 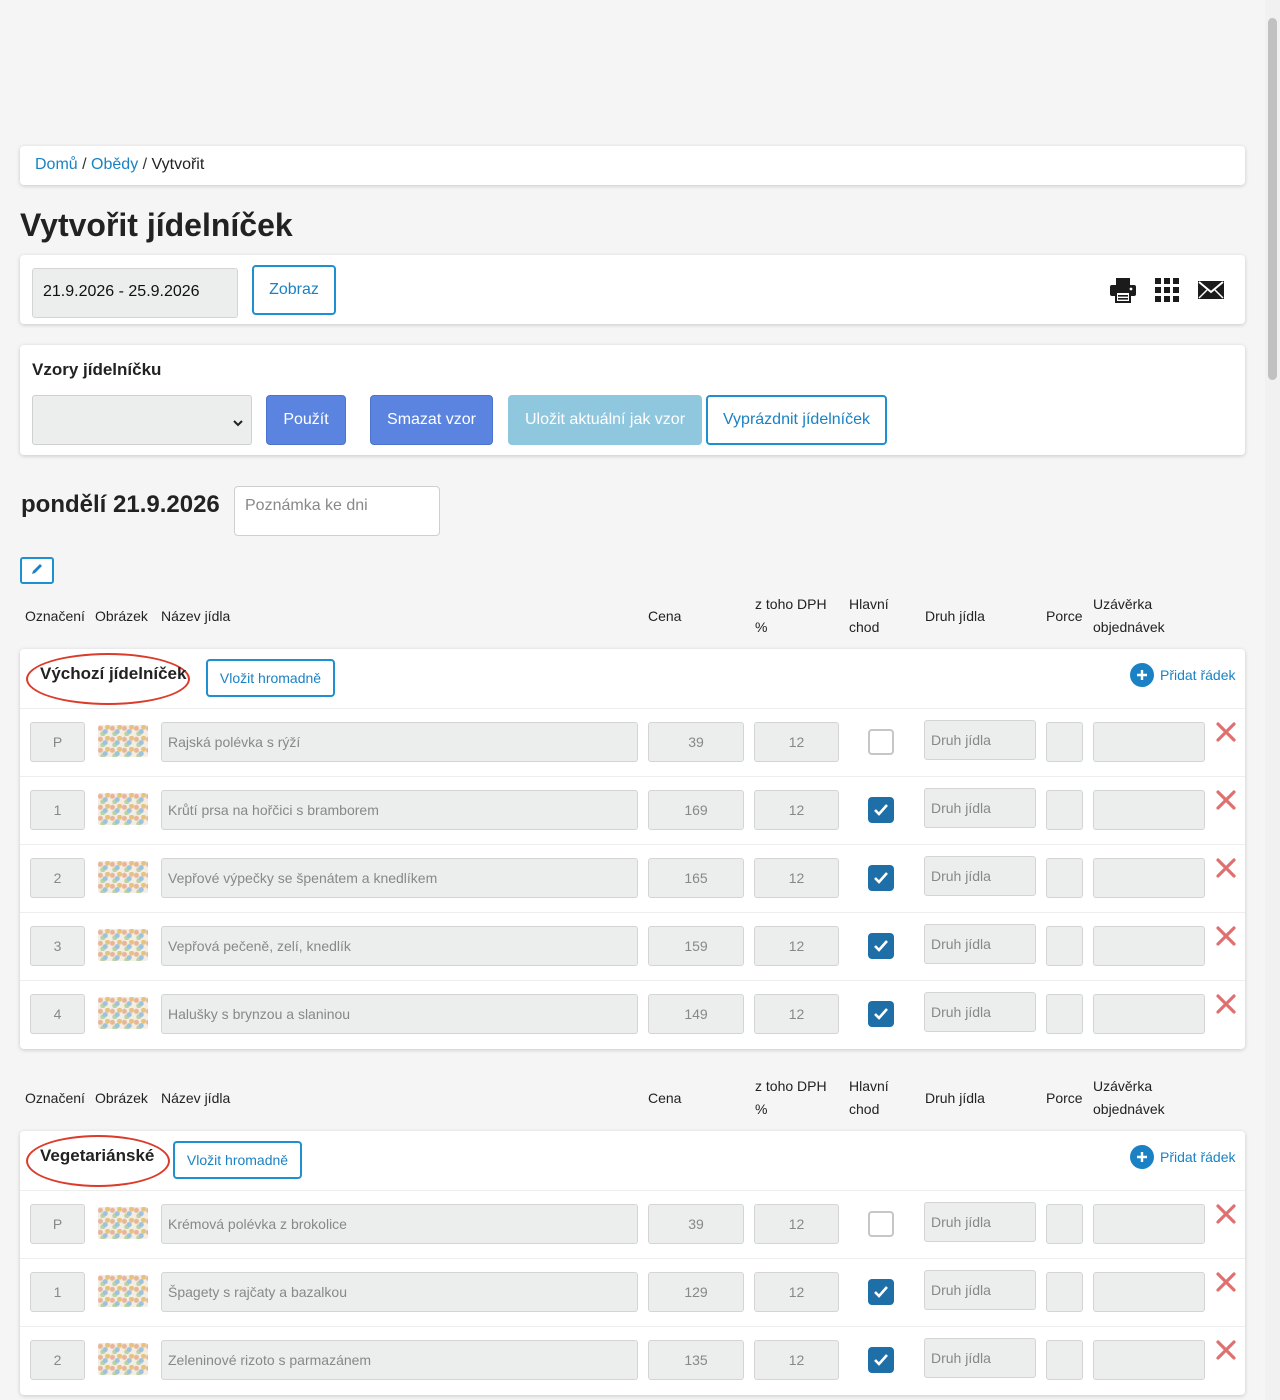 I want to click on save-template-button: Uložit aktuální jak vzor, so click(x=605, y=420).